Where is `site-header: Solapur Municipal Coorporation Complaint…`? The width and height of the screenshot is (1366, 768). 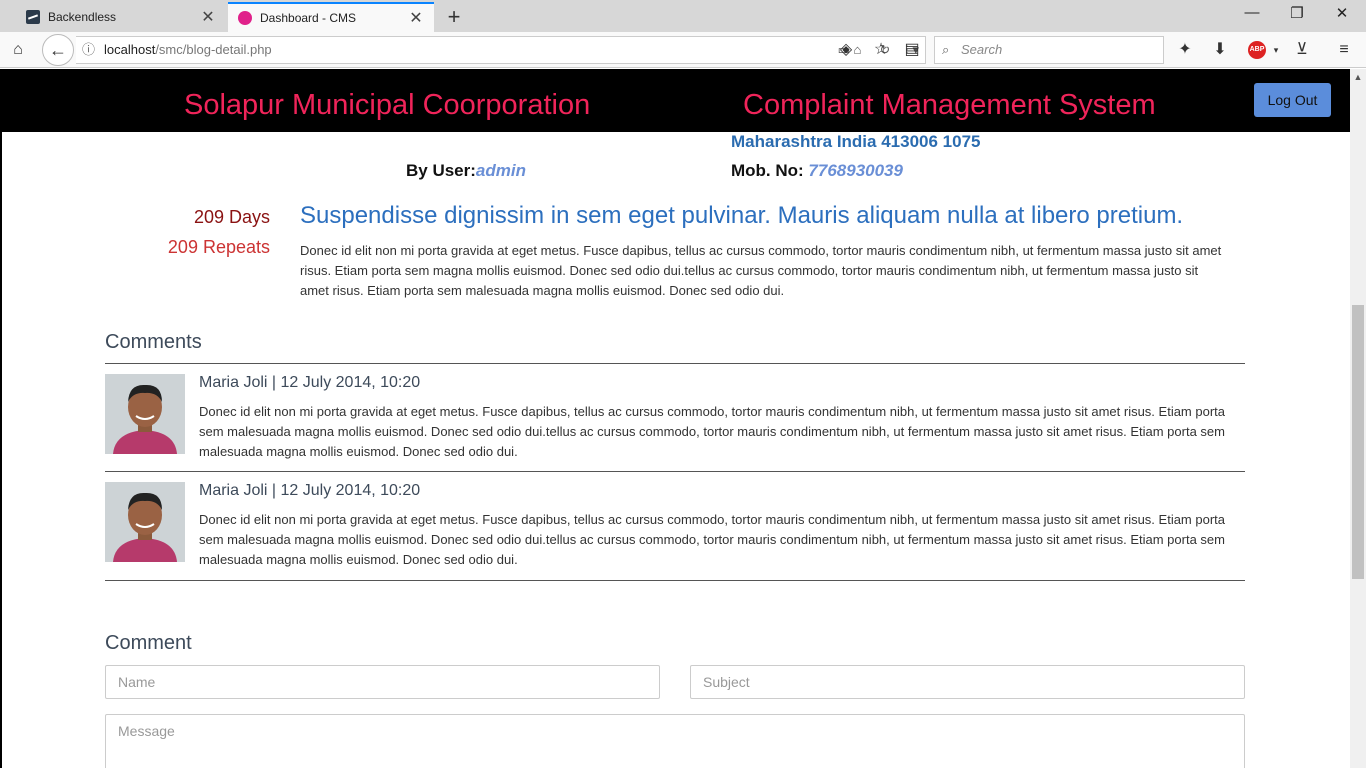 site-header: Solapur Municipal Coorporation Complaint… is located at coordinates (676, 100).